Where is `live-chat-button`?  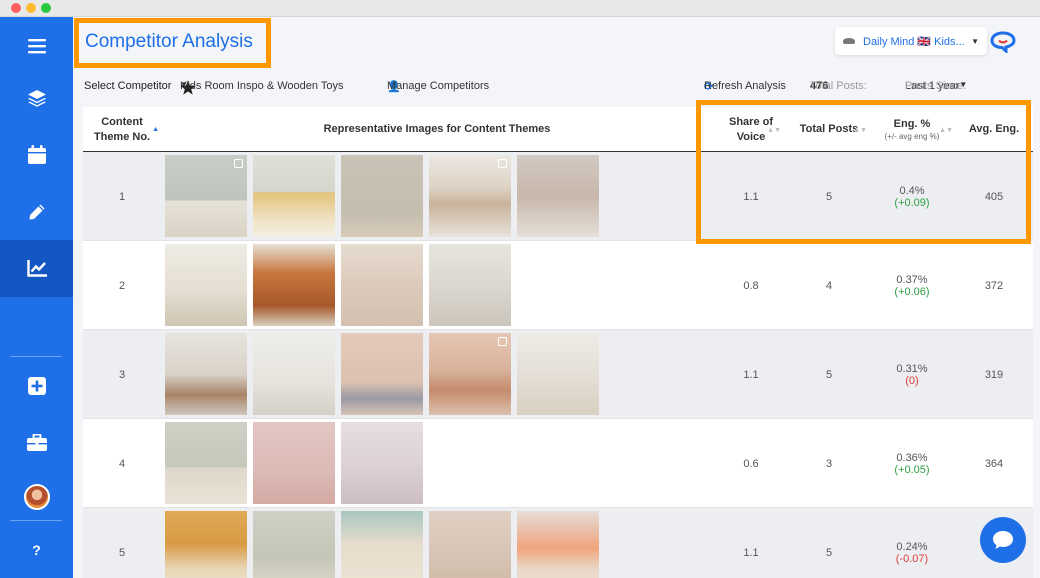
live-chat-button is located at coordinates (1003, 540).